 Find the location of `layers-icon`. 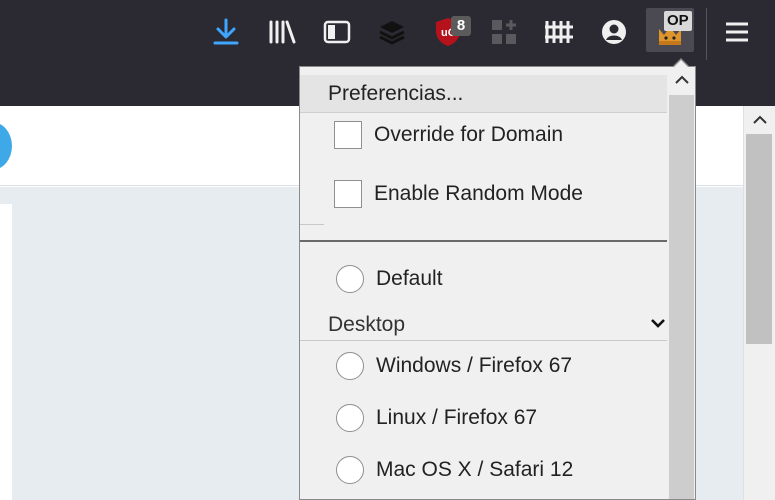

layers-icon is located at coordinates (392, 33).